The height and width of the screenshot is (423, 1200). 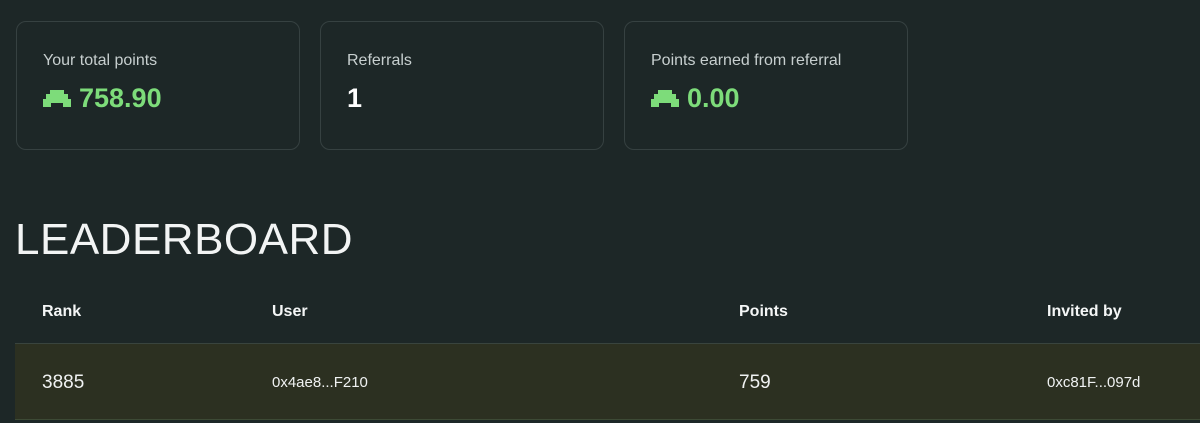 I want to click on cell-points: 759, so click(x=755, y=382).